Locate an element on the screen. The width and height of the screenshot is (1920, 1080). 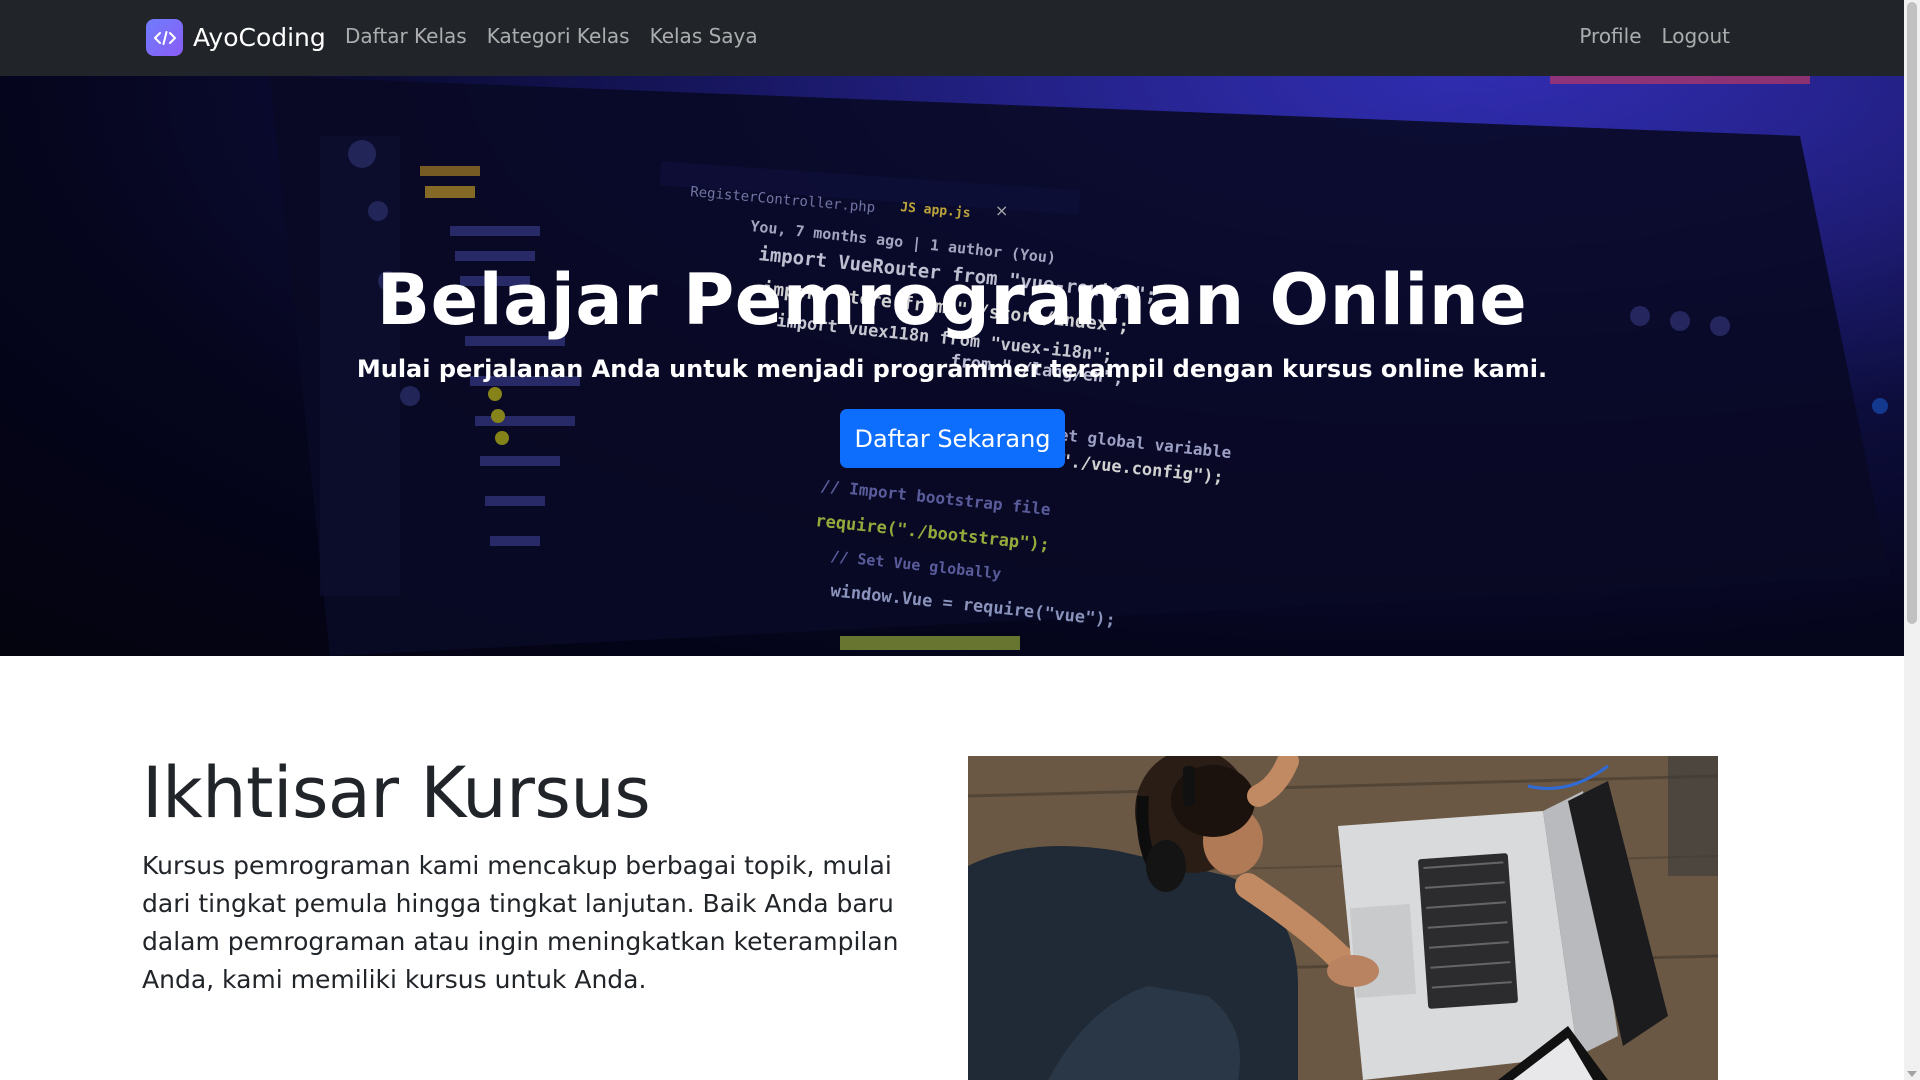
nav-user-links: Profile Logout is located at coordinates (1654, 36).